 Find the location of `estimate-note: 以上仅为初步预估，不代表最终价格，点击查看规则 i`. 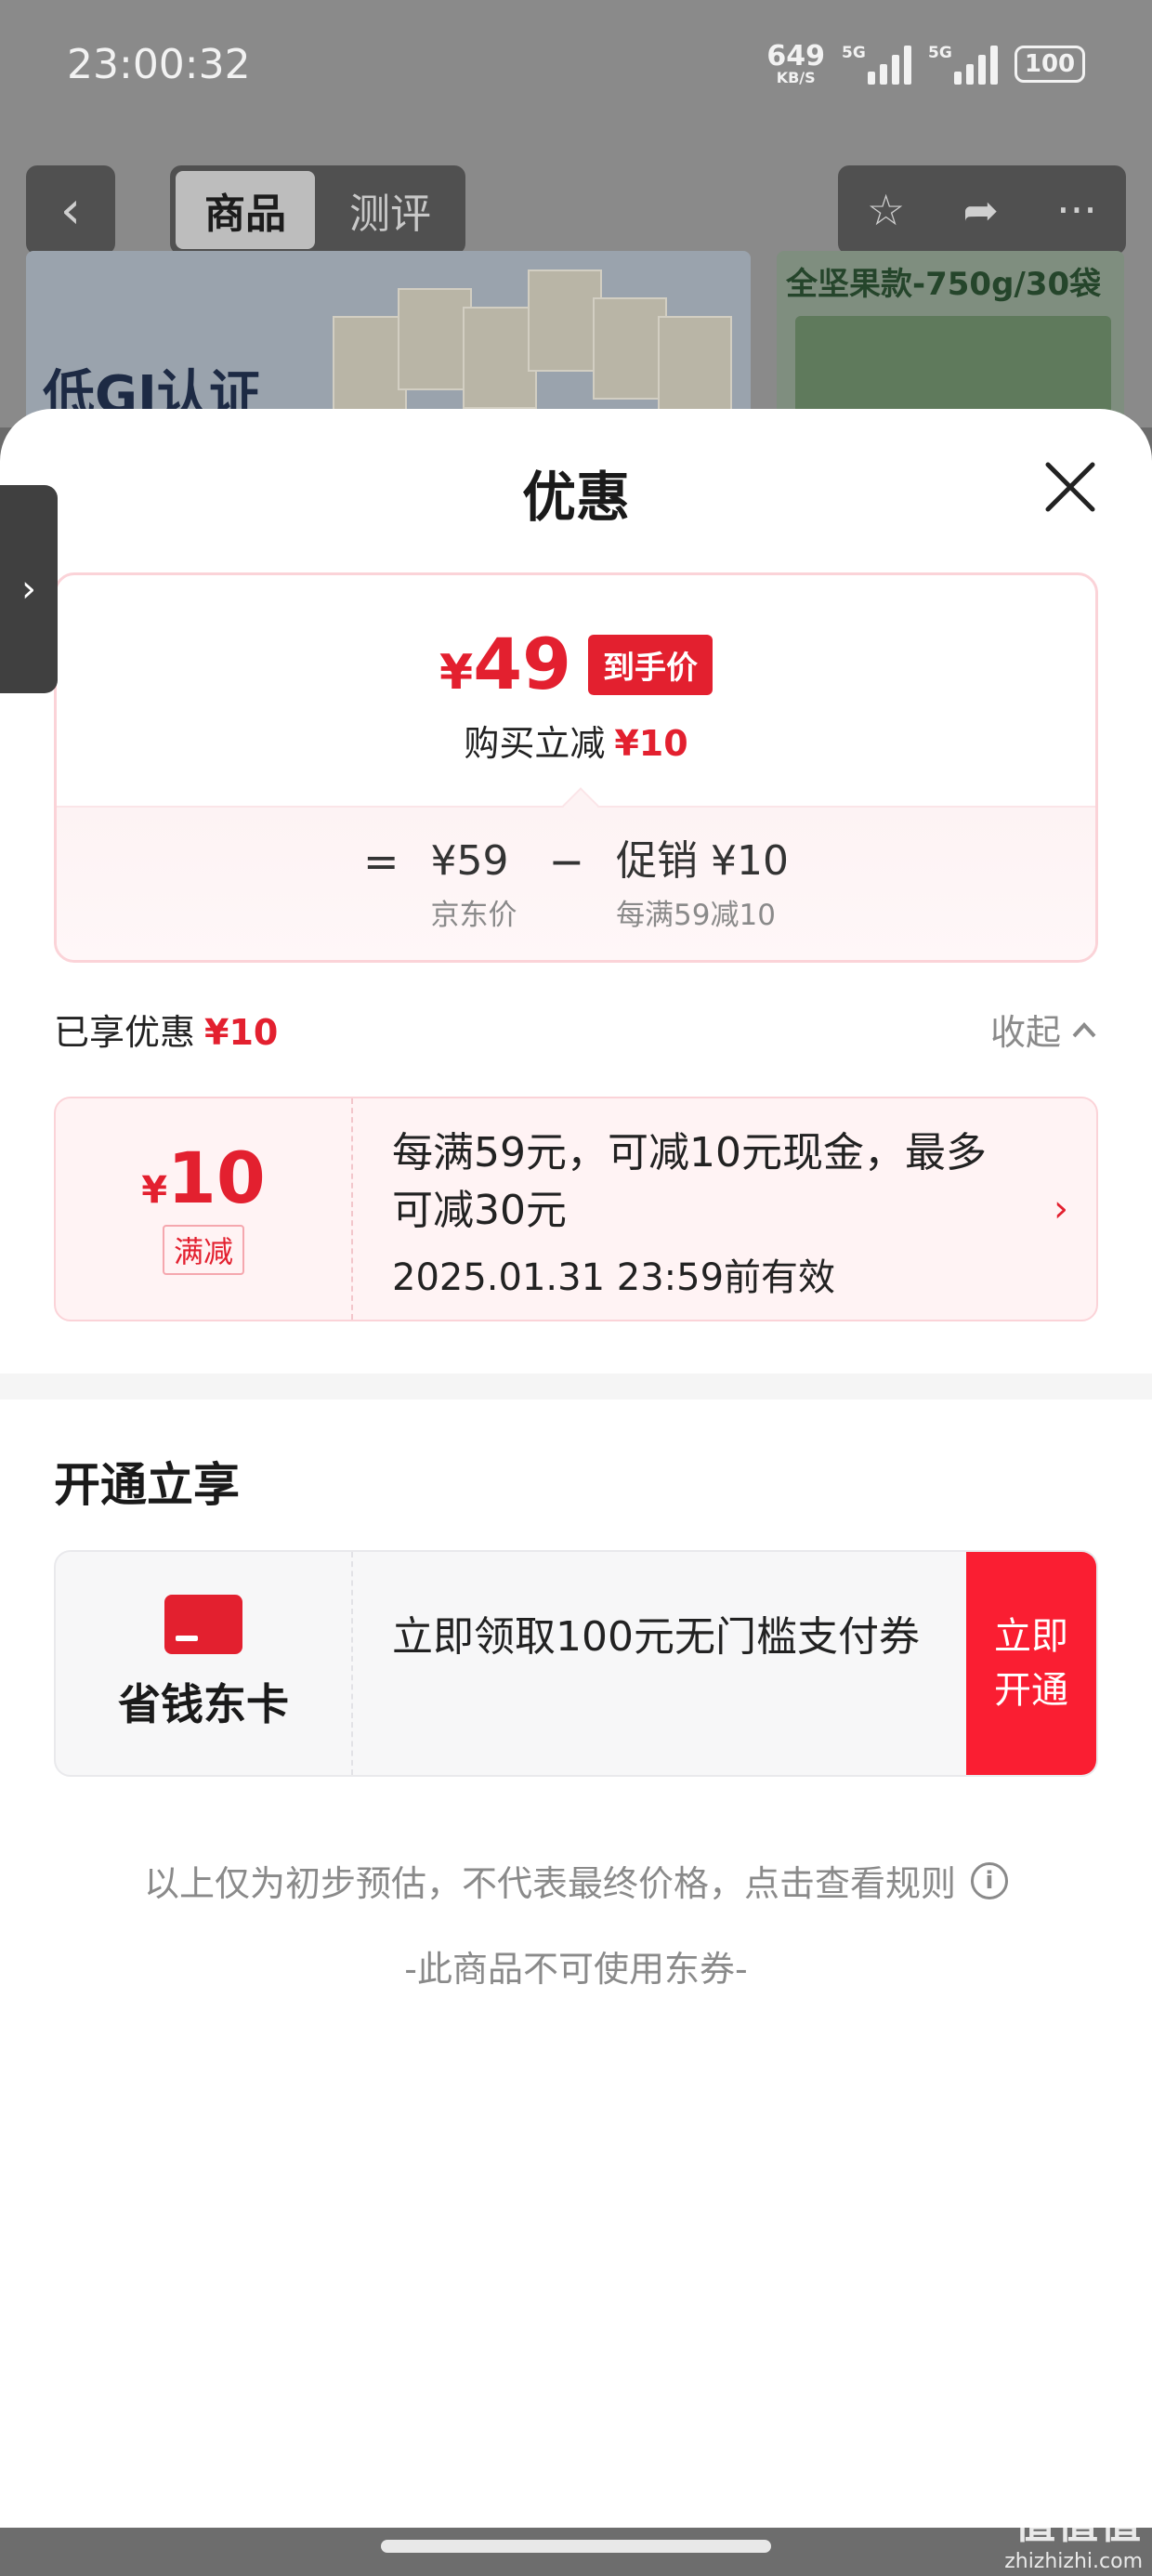

estimate-note: 以上仅为初步预估，不代表最终价格，点击查看规则 i is located at coordinates (576, 1880).